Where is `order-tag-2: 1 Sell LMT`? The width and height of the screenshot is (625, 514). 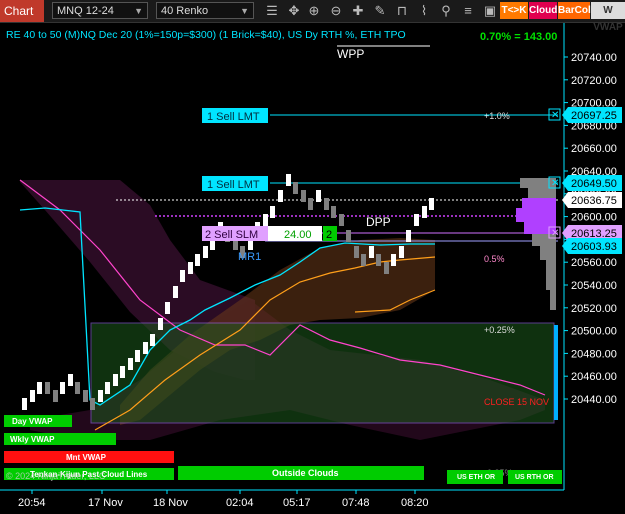
order-tag-2: 1 Sell LMT is located at coordinates (235, 183).